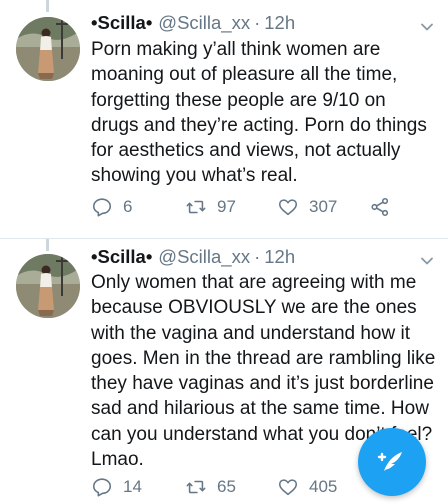 Image resolution: width=448 pixels, height=504 pixels. Describe the element at coordinates (307, 487) in the screenshot. I see `like-button: 405` at that location.